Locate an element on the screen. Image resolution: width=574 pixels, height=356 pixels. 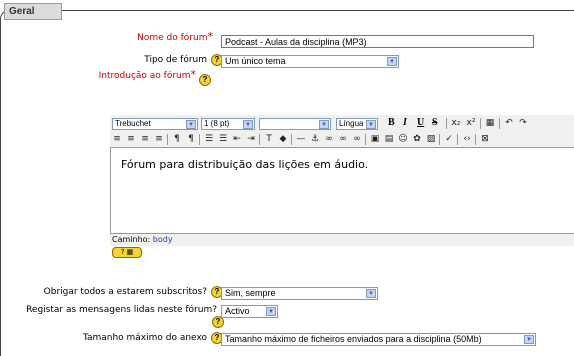
table-icon: ▤ is located at coordinates (389, 139).